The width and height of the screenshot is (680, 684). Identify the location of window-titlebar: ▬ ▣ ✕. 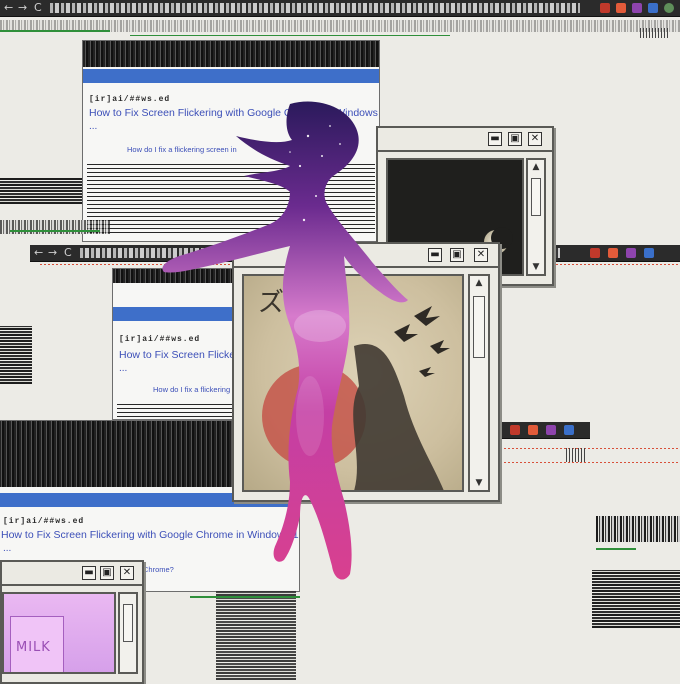
(72, 574).